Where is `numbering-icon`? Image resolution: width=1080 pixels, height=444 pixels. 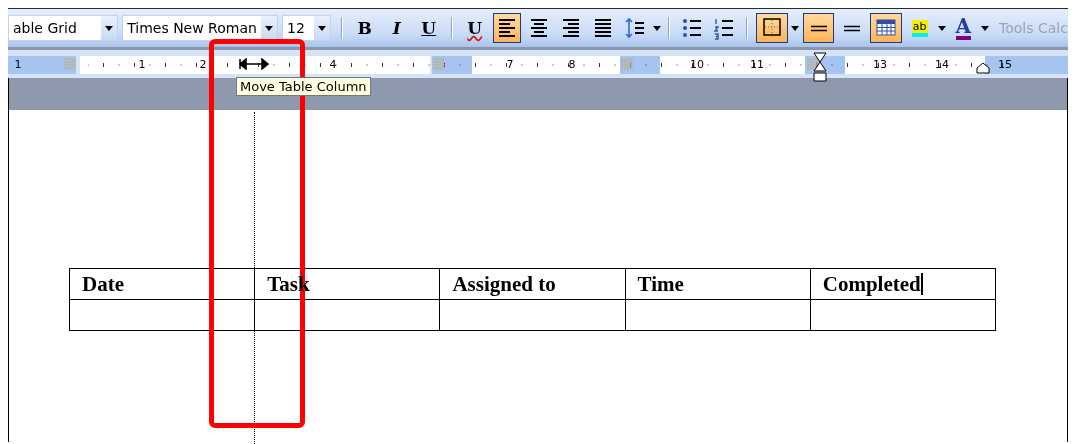
numbering-icon is located at coordinates (724, 28).